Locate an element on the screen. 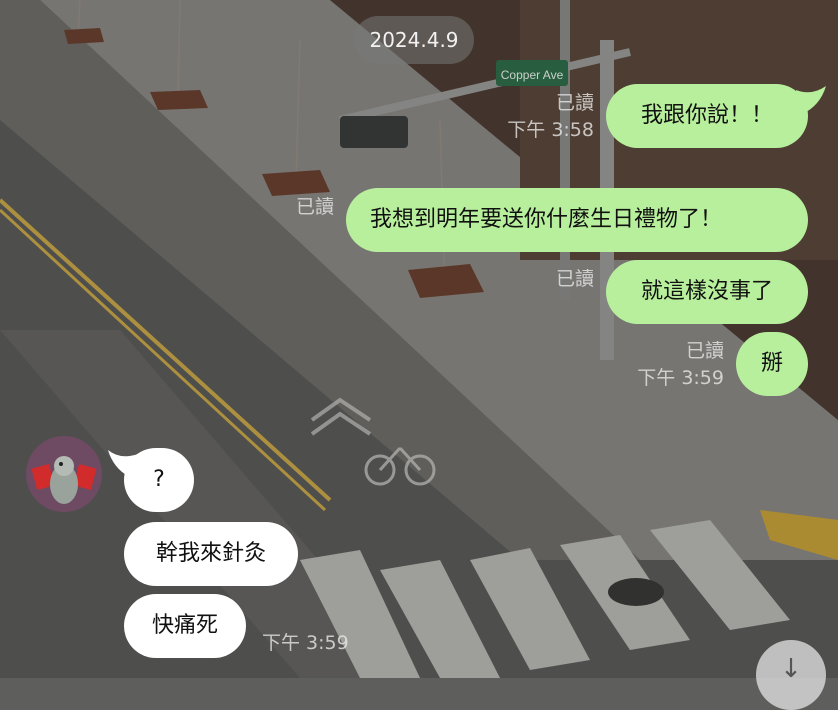  bubble-tail-icon is located at coordinates (811, 100).